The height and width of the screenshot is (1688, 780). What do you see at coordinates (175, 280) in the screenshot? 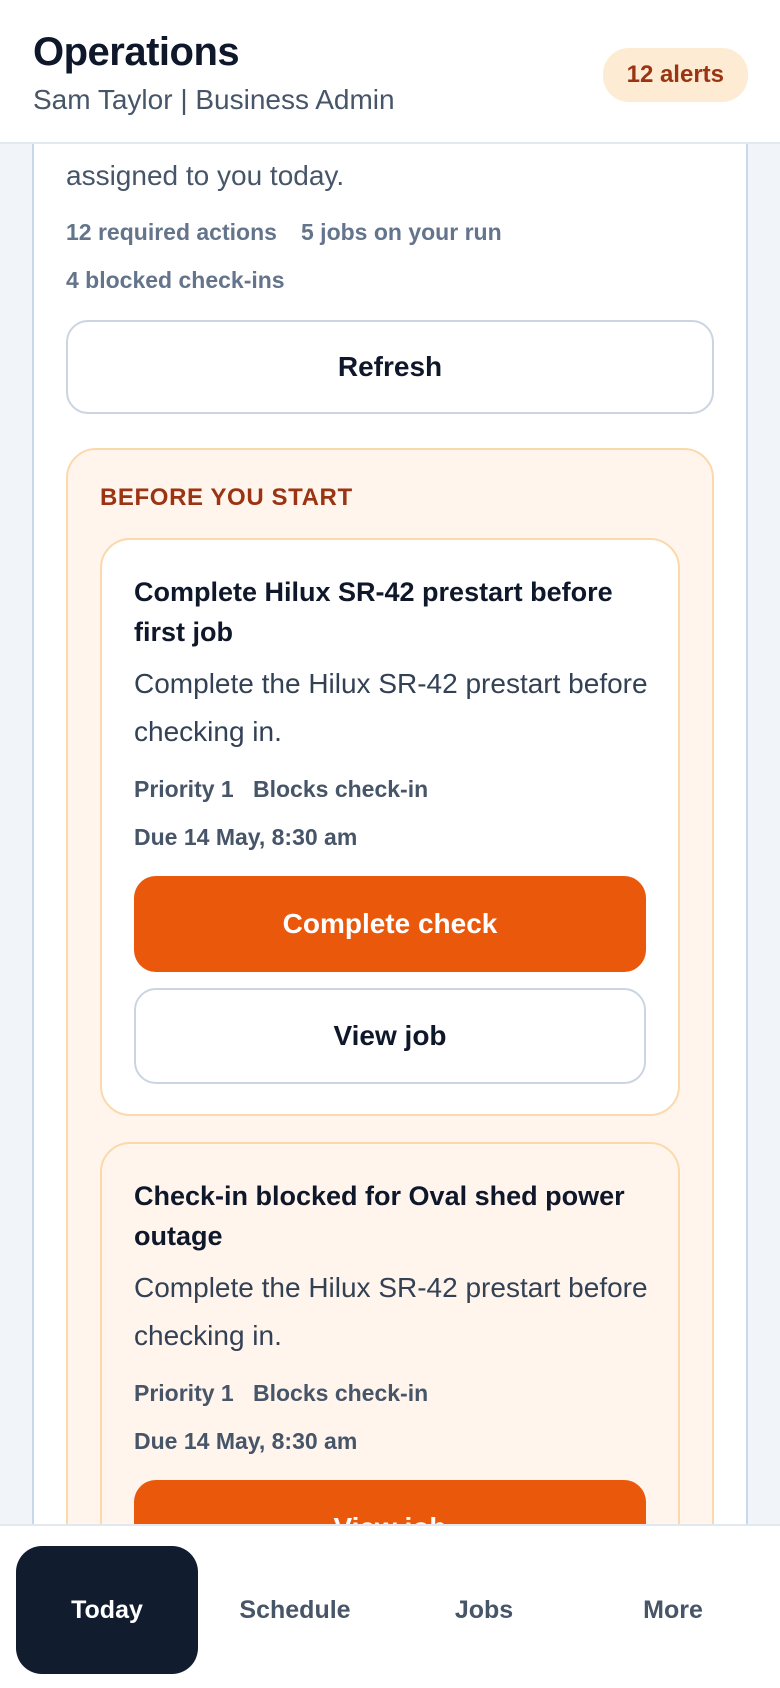
I see `stat-blocked-checkins: 4 blocked check-ins` at bounding box center [175, 280].